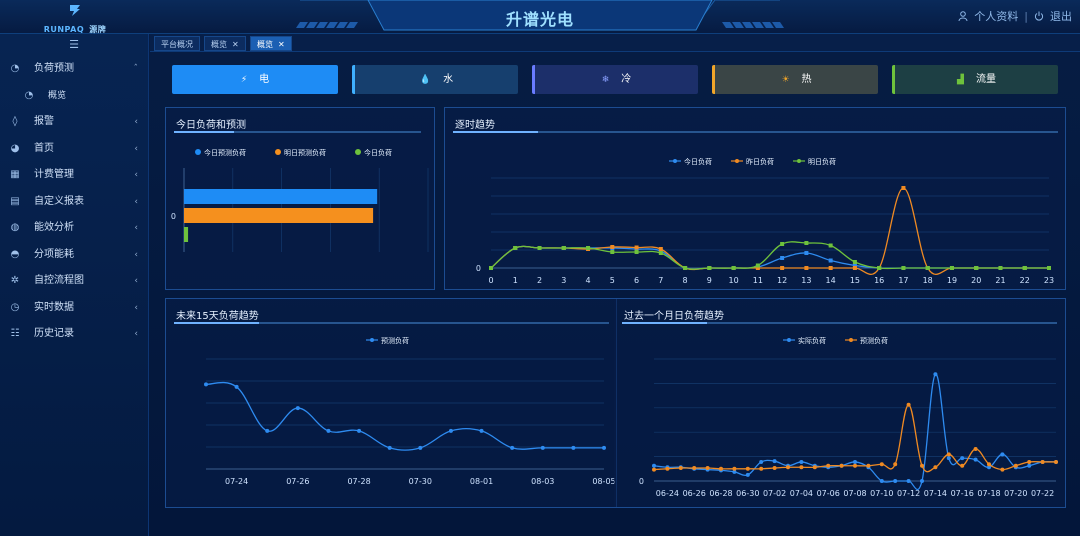 The image size is (1080, 536). I want to click on tab-overview-1: 概览 ✕, so click(225, 43).